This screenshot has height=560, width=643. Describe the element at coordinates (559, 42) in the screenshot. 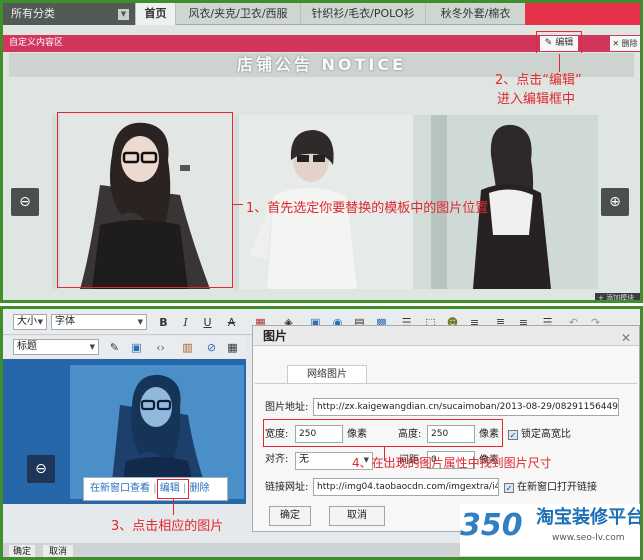

I see `edit-highlight-box` at that location.